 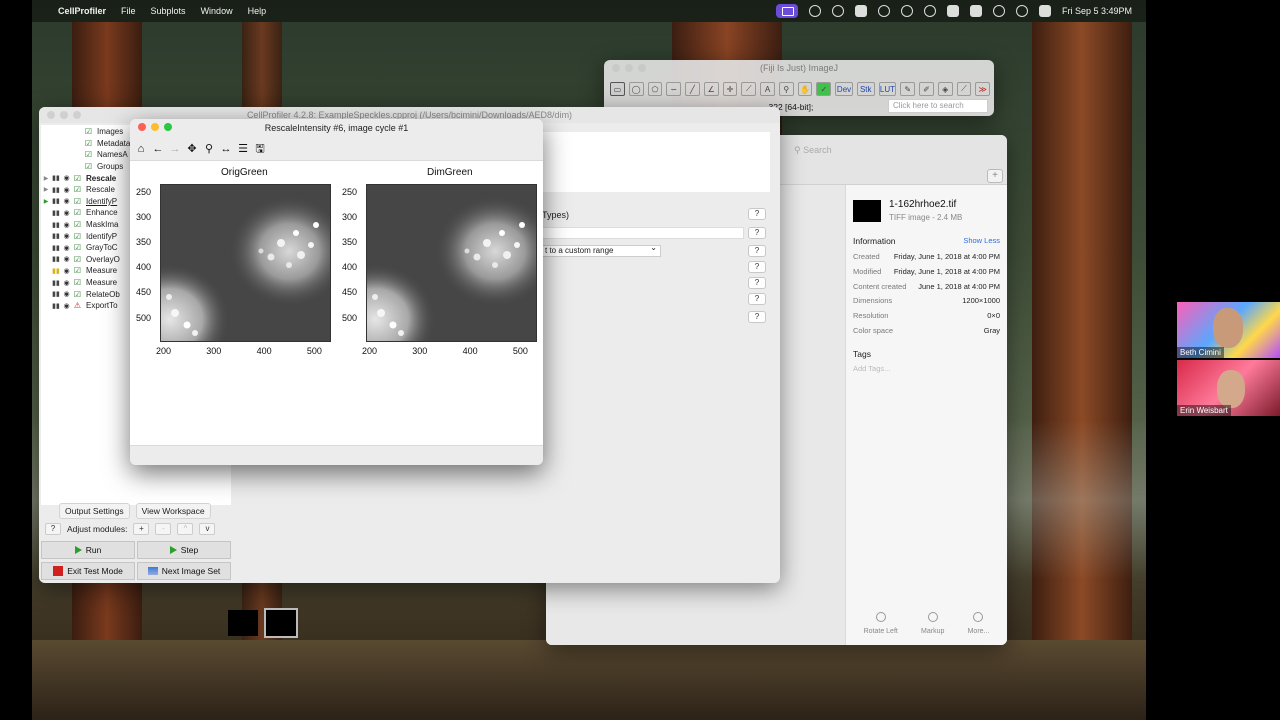 What do you see at coordinates (617, 89) in the screenshot?
I see `rectangle-tool-icon: ▭` at bounding box center [617, 89].